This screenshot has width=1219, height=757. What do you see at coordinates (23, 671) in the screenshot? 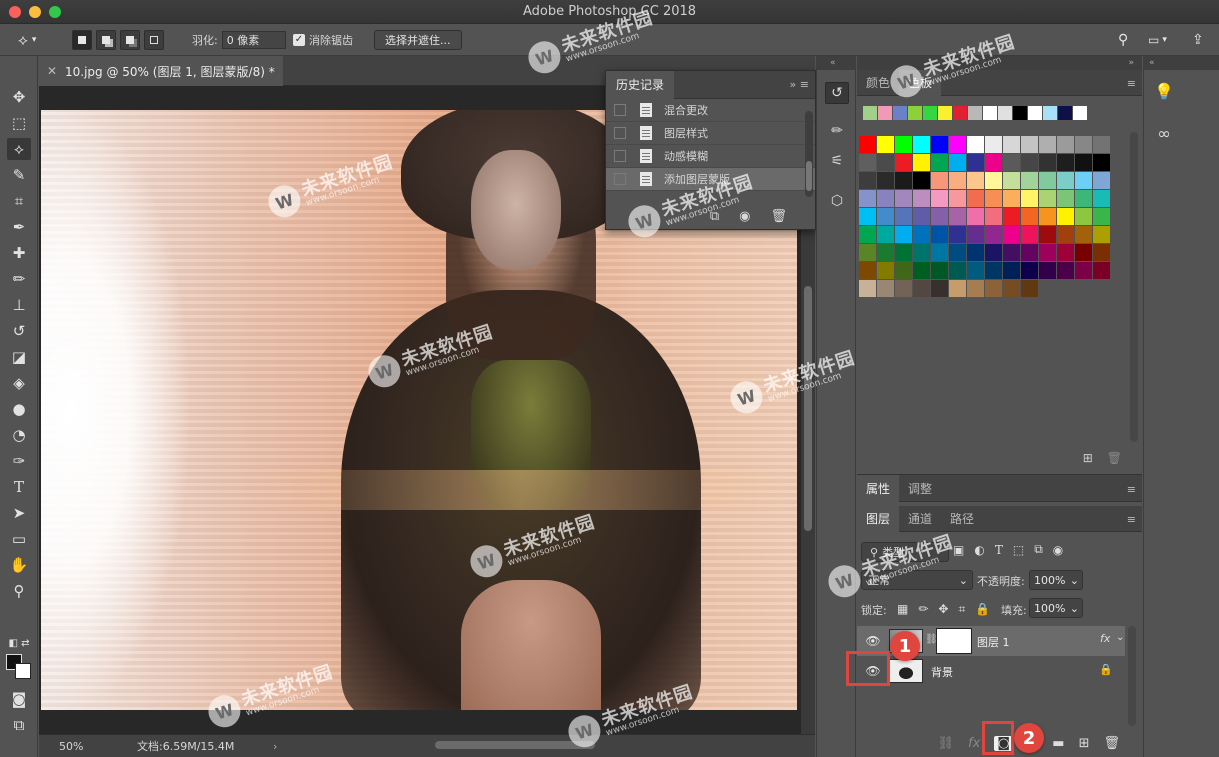
I see `background-color-swatch` at bounding box center [23, 671].